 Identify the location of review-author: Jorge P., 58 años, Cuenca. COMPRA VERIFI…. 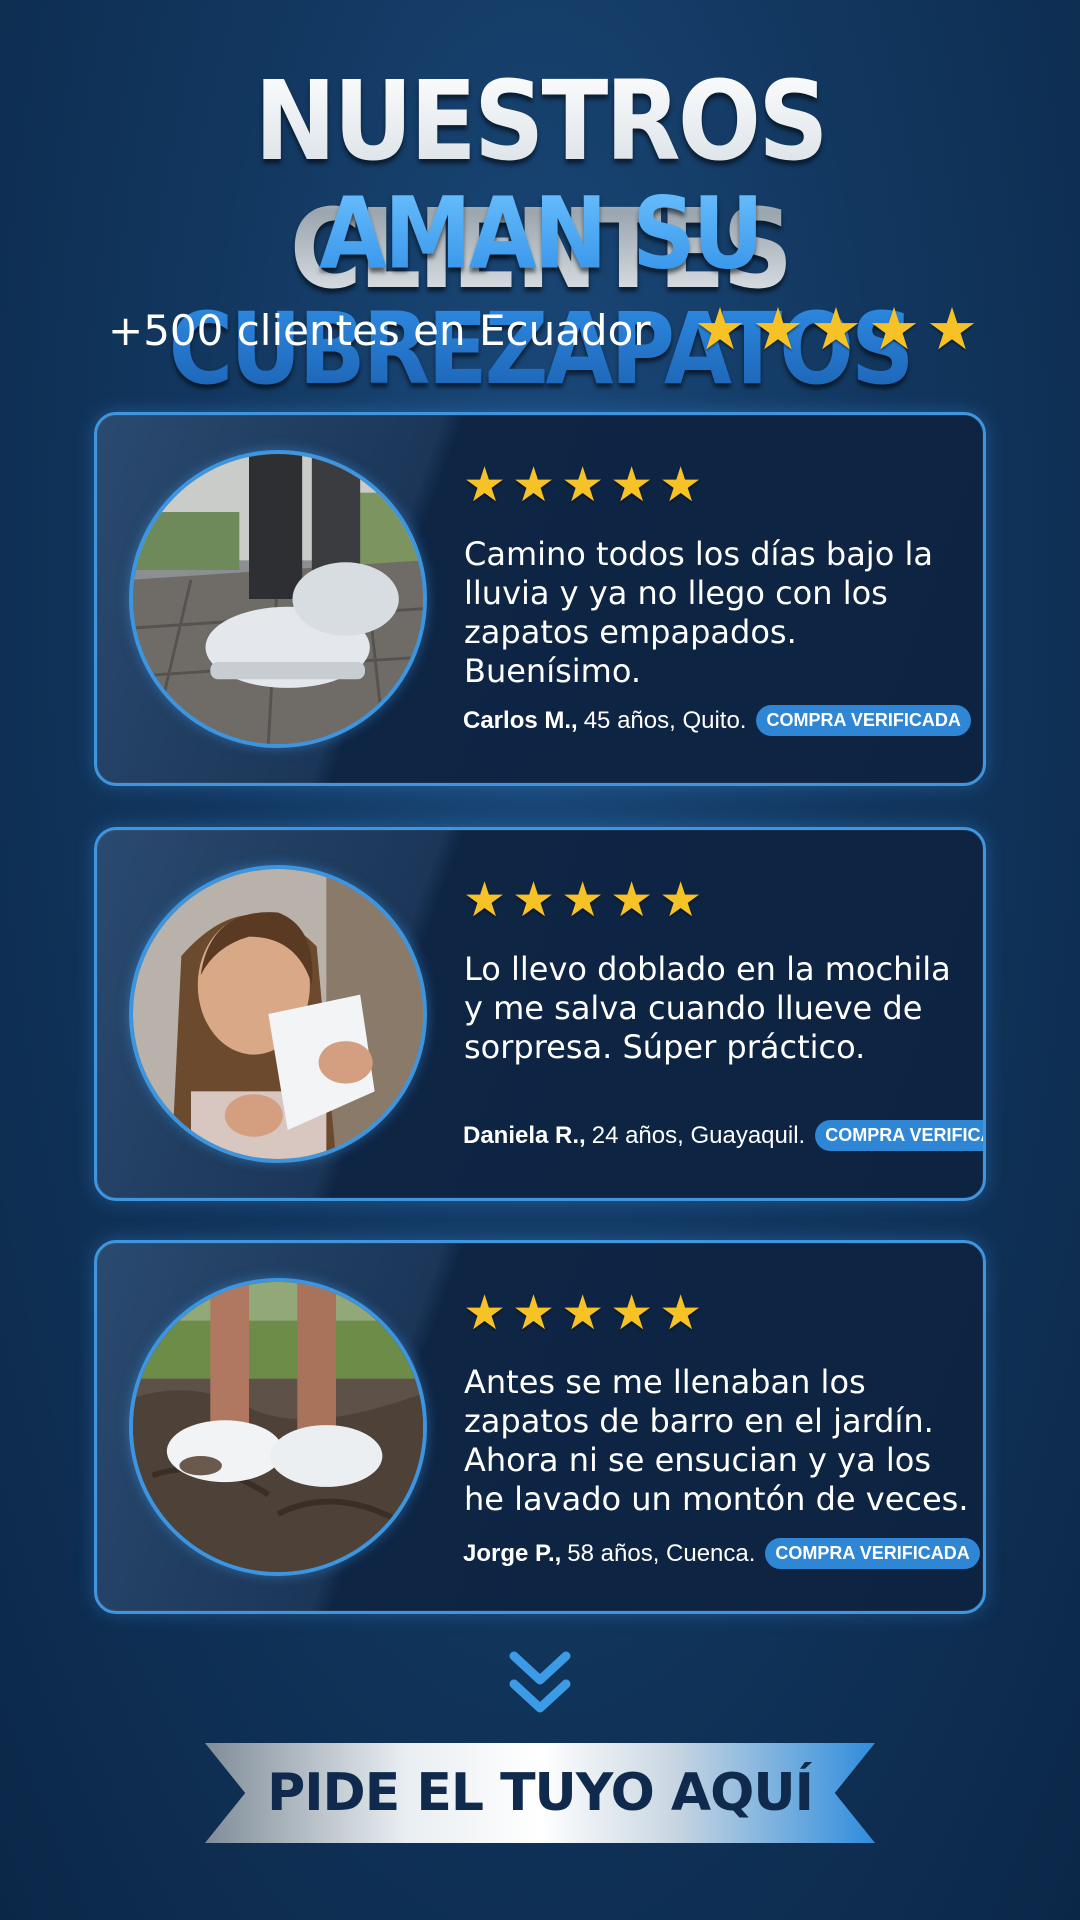
(721, 1553).